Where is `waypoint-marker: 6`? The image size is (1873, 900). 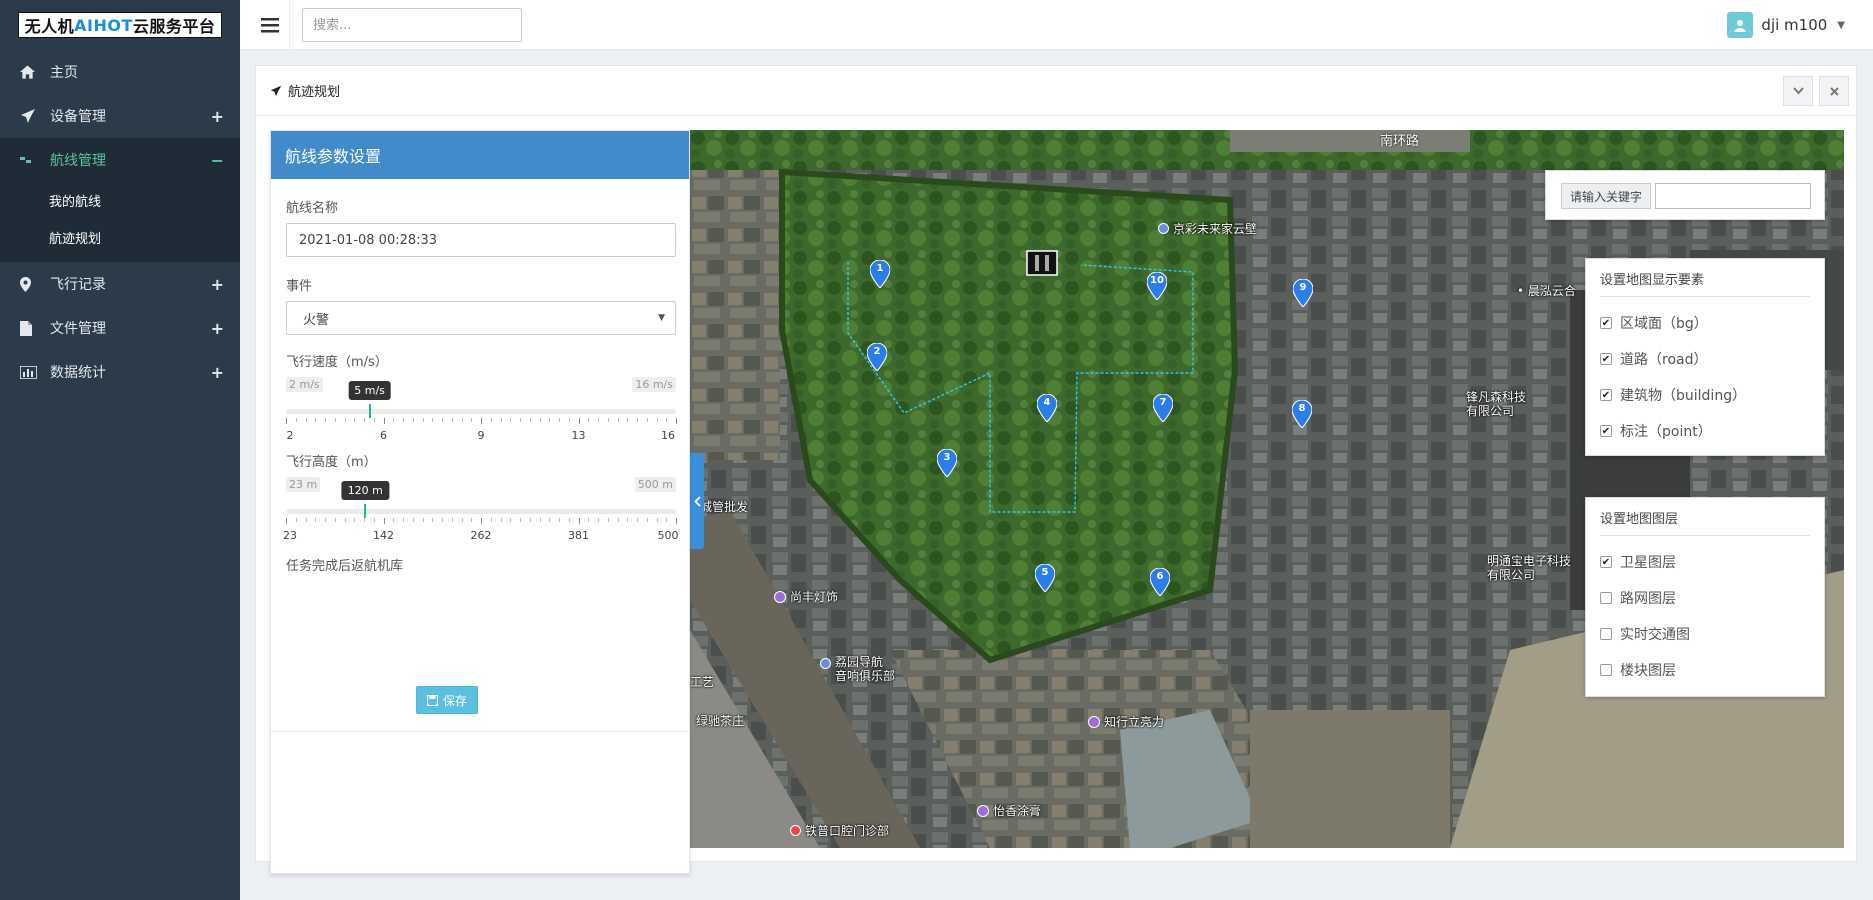 waypoint-marker: 6 is located at coordinates (1160, 582).